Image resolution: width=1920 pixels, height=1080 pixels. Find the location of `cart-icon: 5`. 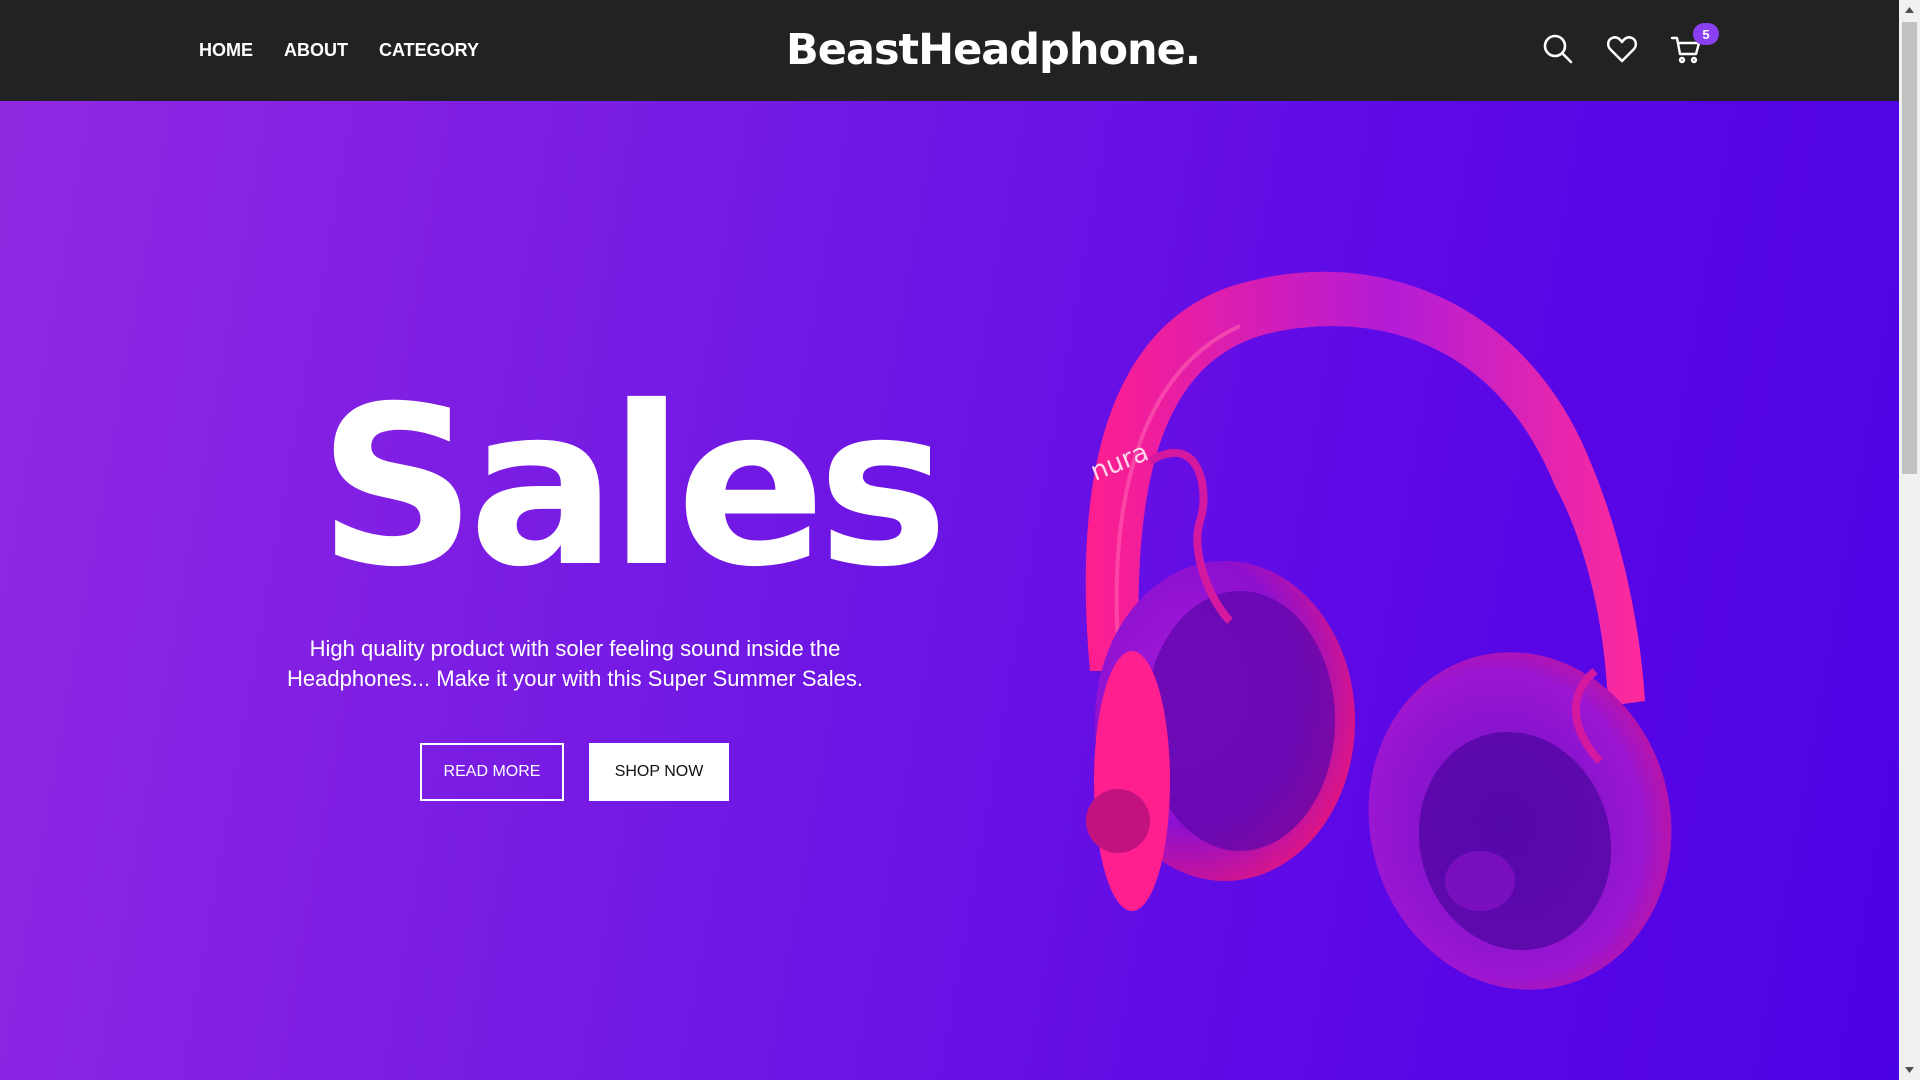

cart-icon: 5 is located at coordinates (1694, 44).